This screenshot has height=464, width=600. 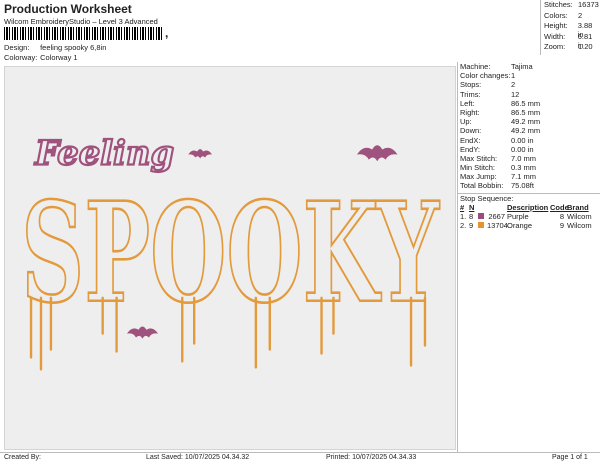 I want to click on machine-value: 7.1 mm, so click(x=524, y=177).